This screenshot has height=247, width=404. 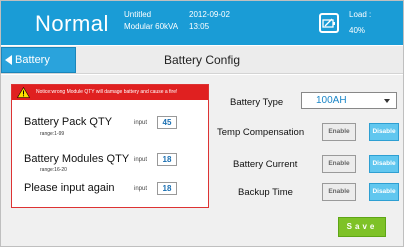 I want to click on battery-pack-qty-range: range:1-99, so click(x=52, y=134).